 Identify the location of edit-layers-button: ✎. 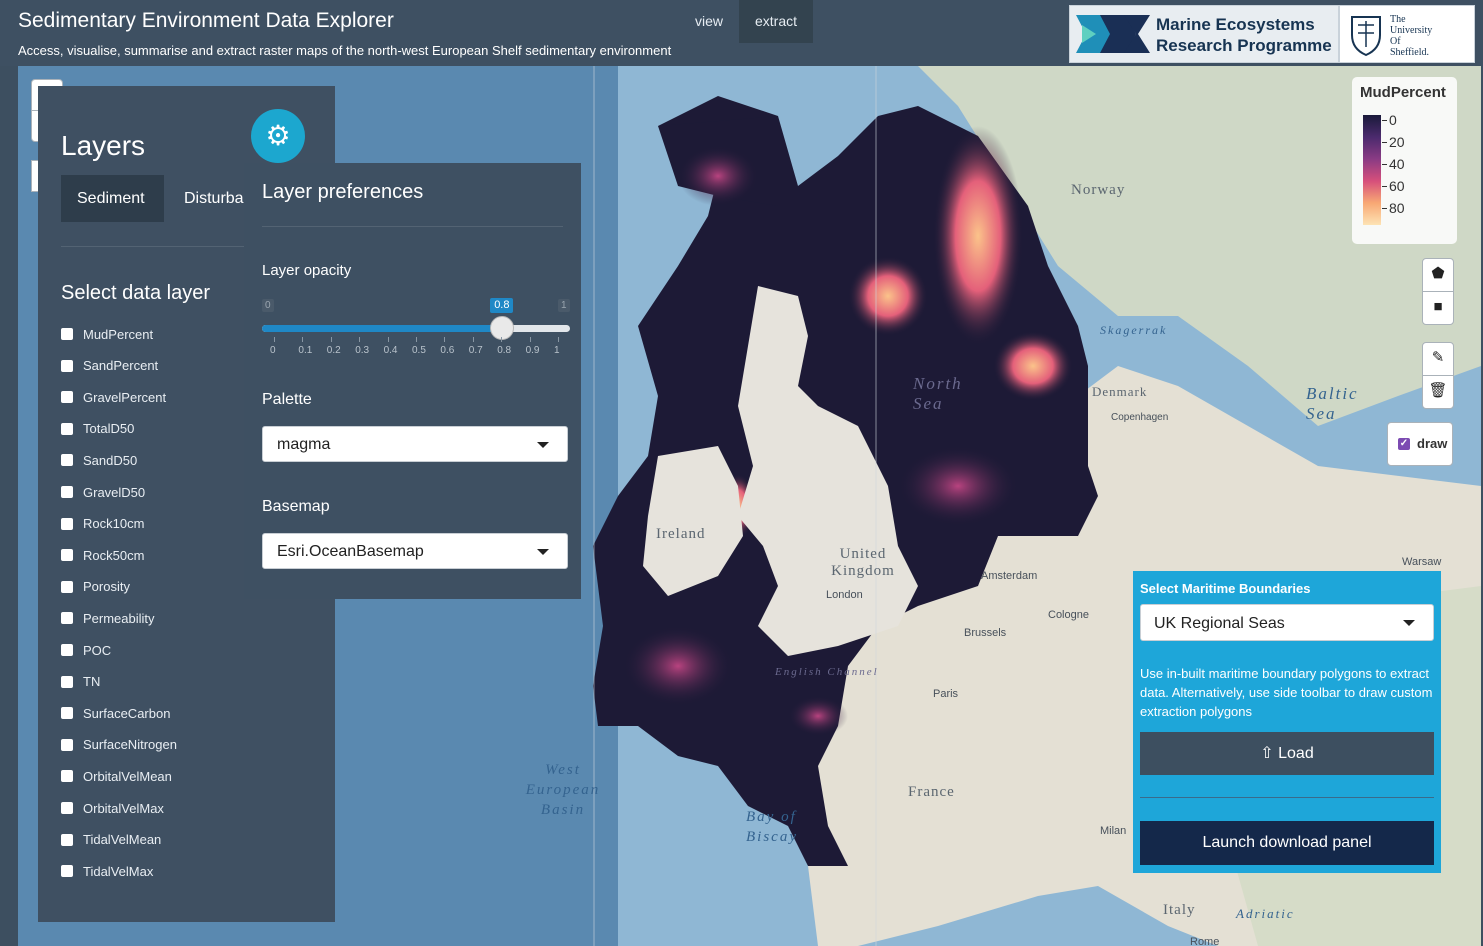
(1438, 359).